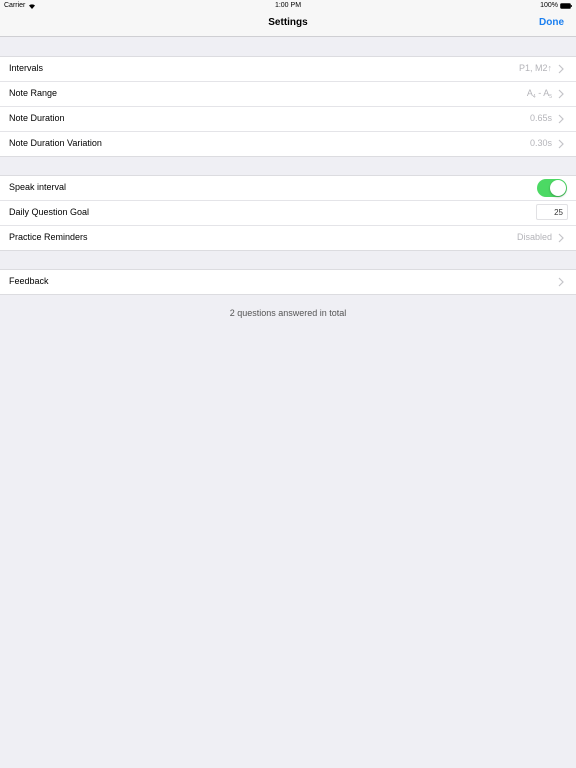 The width and height of the screenshot is (576, 768). Describe the element at coordinates (534, 237) in the screenshot. I see `practice-reminders-value: Disabled` at that location.